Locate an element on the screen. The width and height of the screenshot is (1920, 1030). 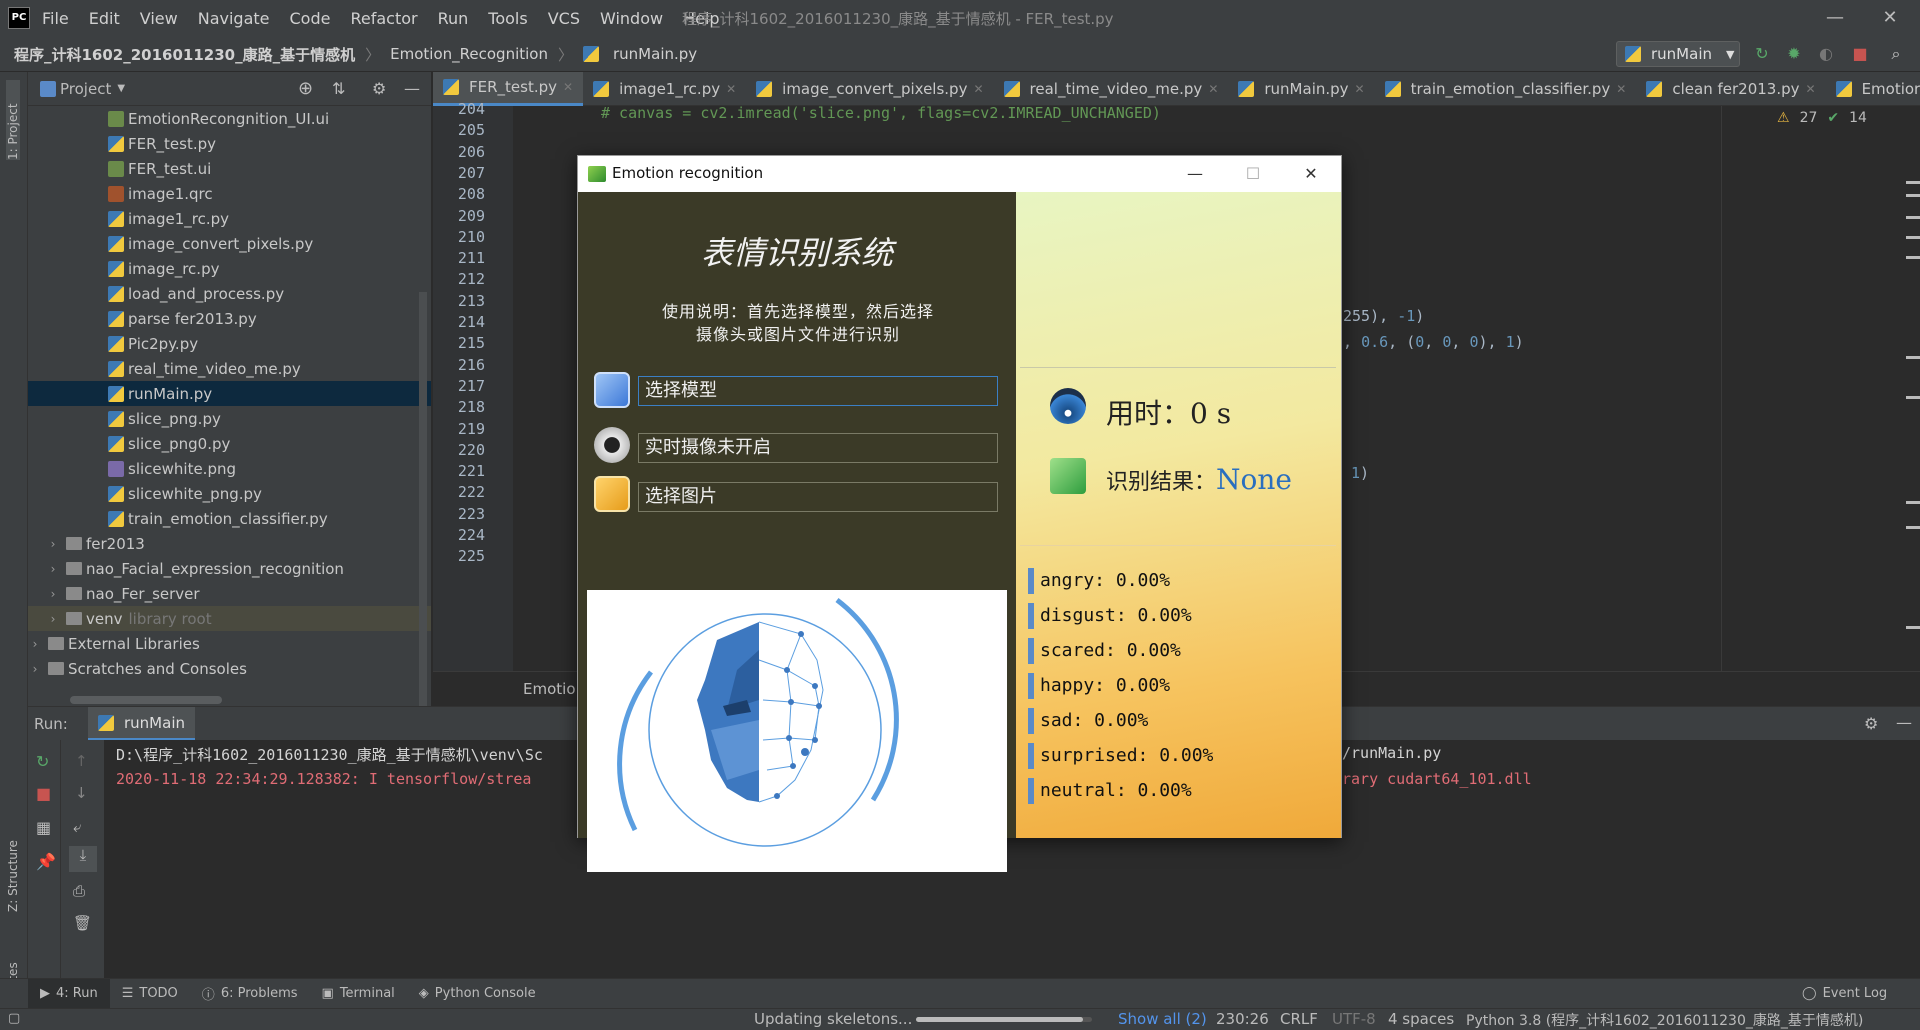
tree-item: › fer2013 is located at coordinates (229, 543).